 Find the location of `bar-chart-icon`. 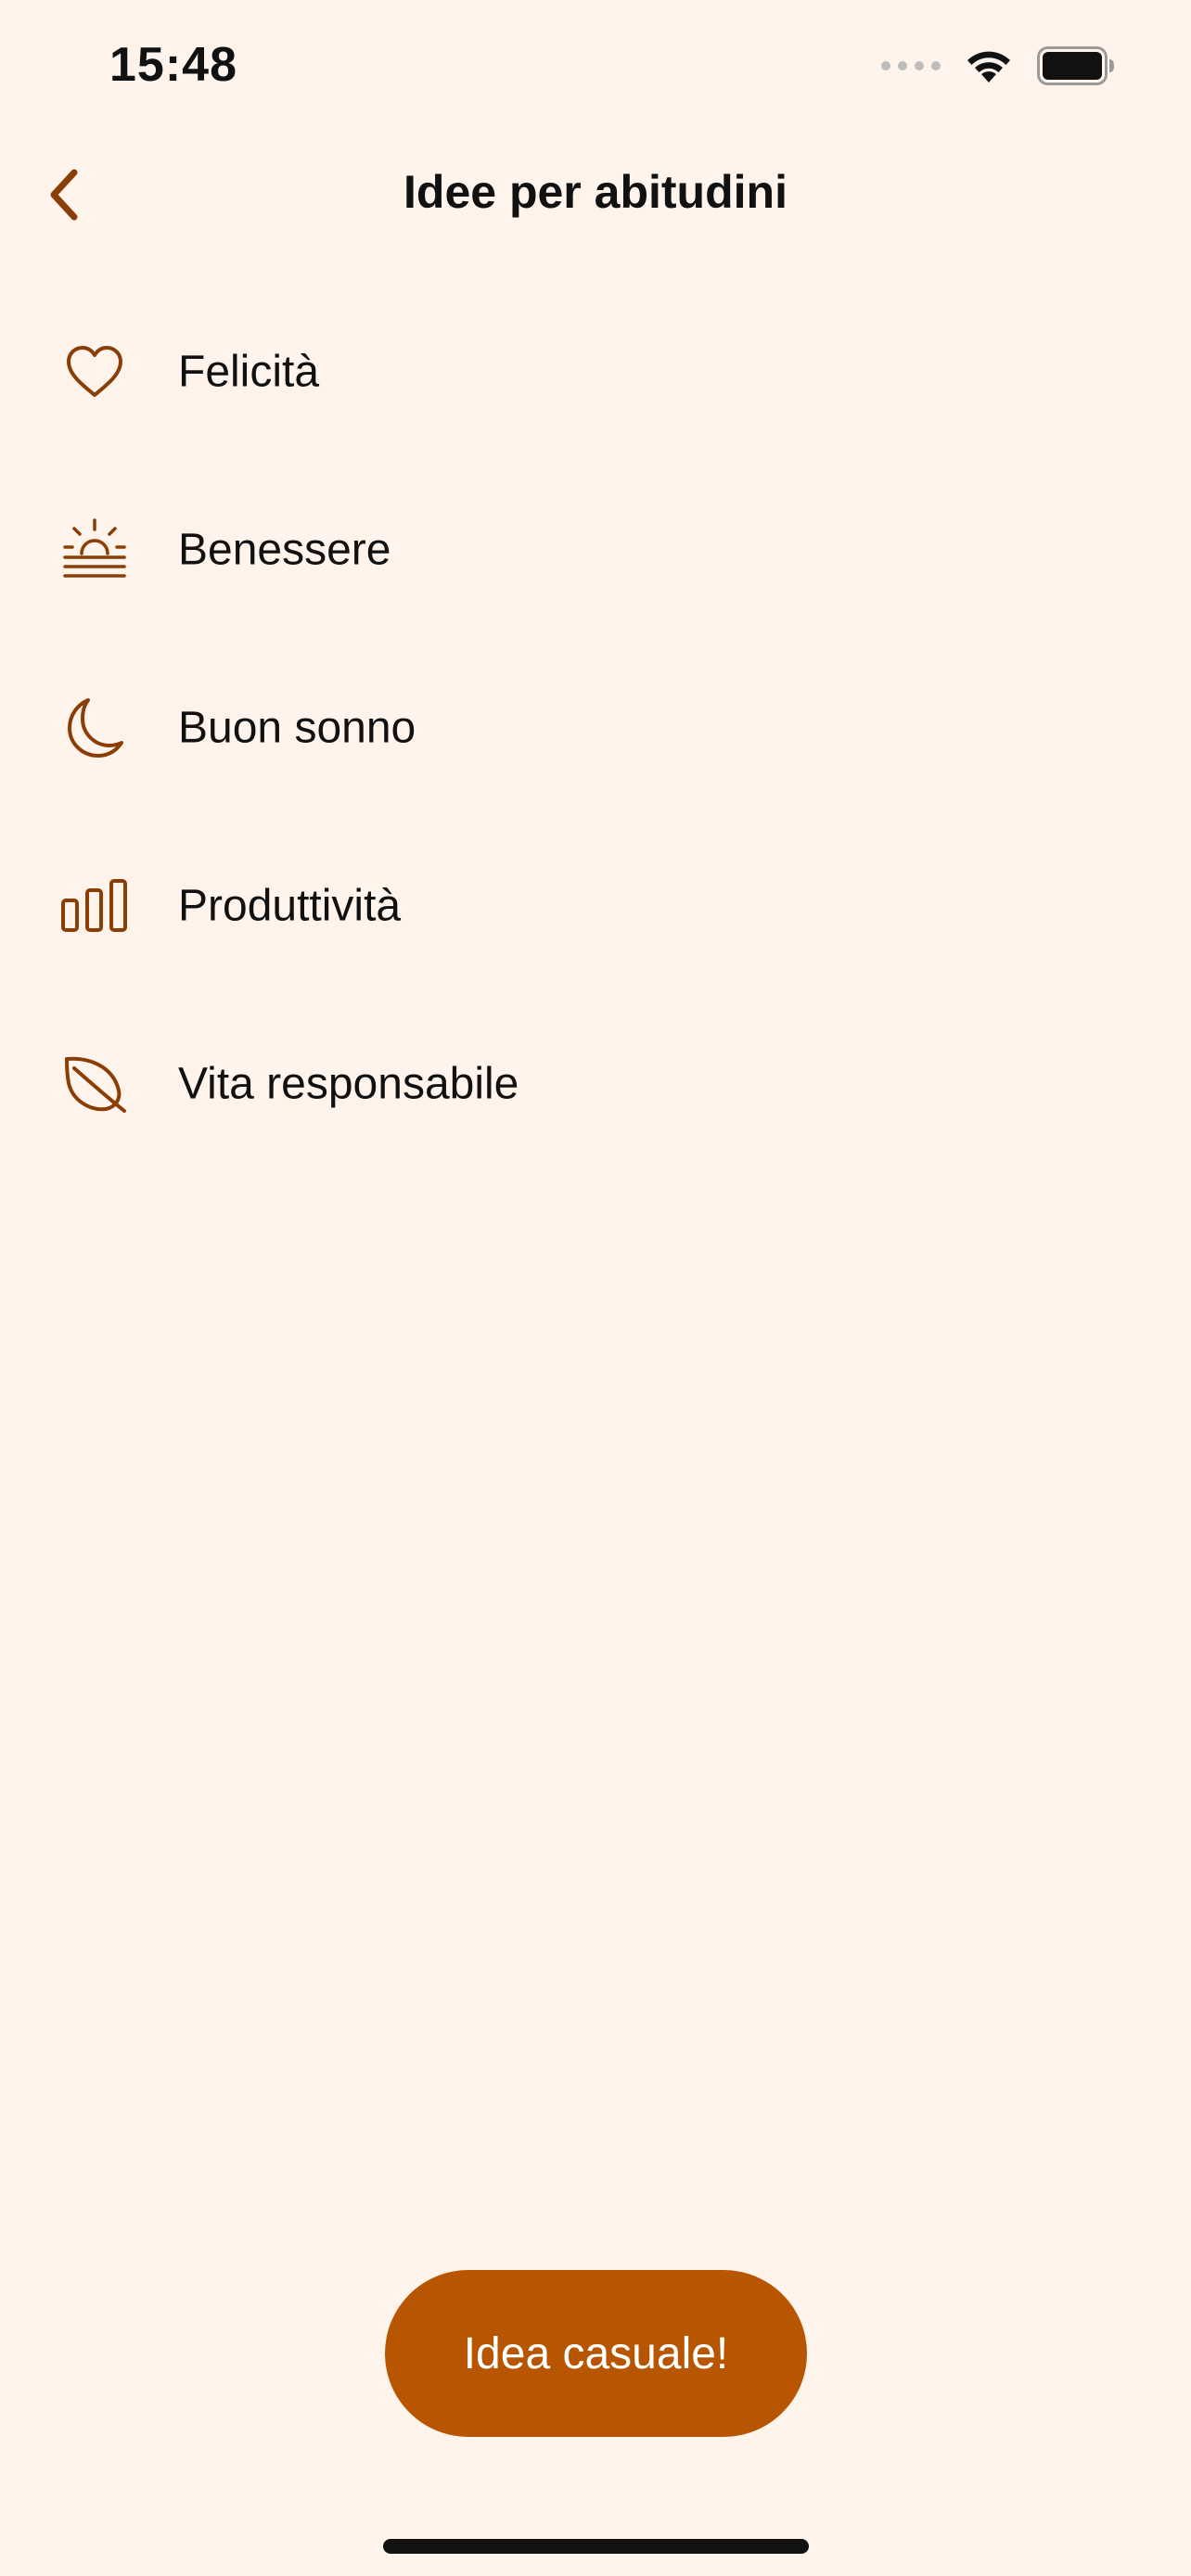

bar-chart-icon is located at coordinates (95, 906).